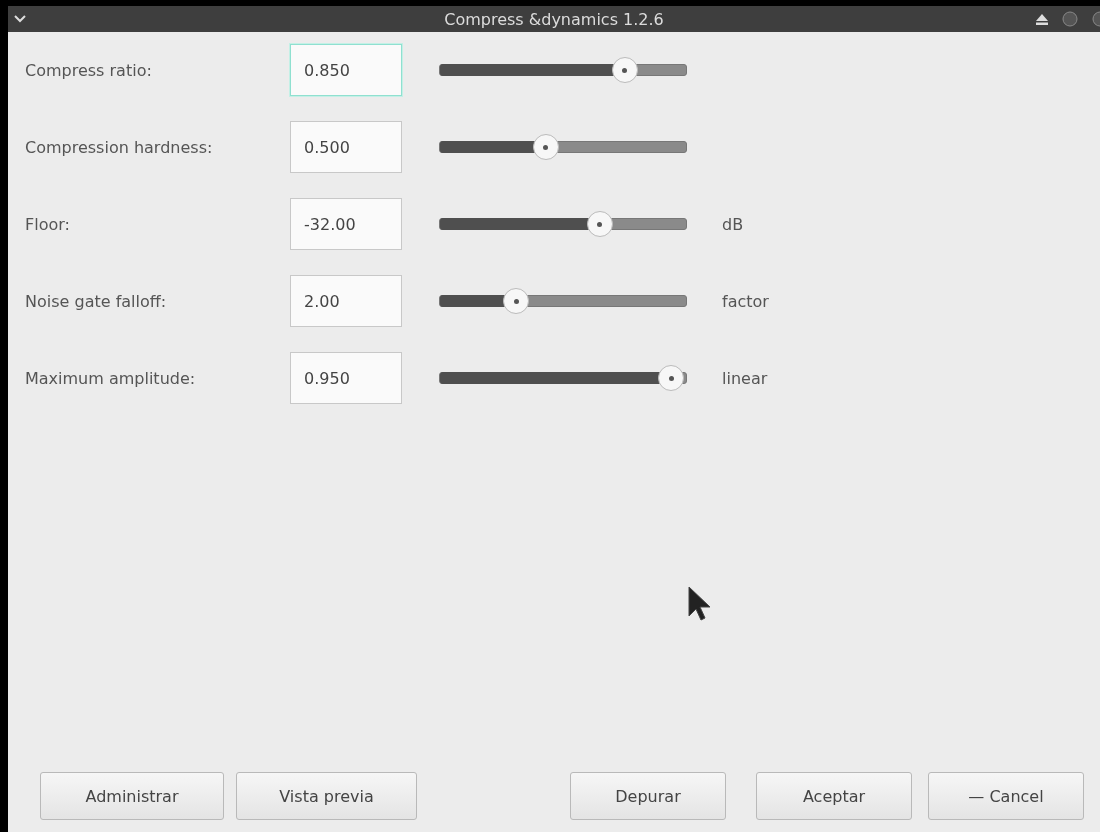  What do you see at coordinates (733, 224) in the screenshot?
I see `unit-label: dB` at bounding box center [733, 224].